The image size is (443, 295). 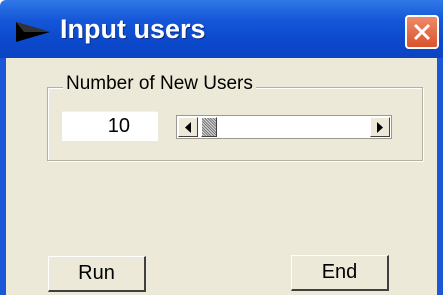 I want to click on arrow-right-icon, so click(x=33, y=32).